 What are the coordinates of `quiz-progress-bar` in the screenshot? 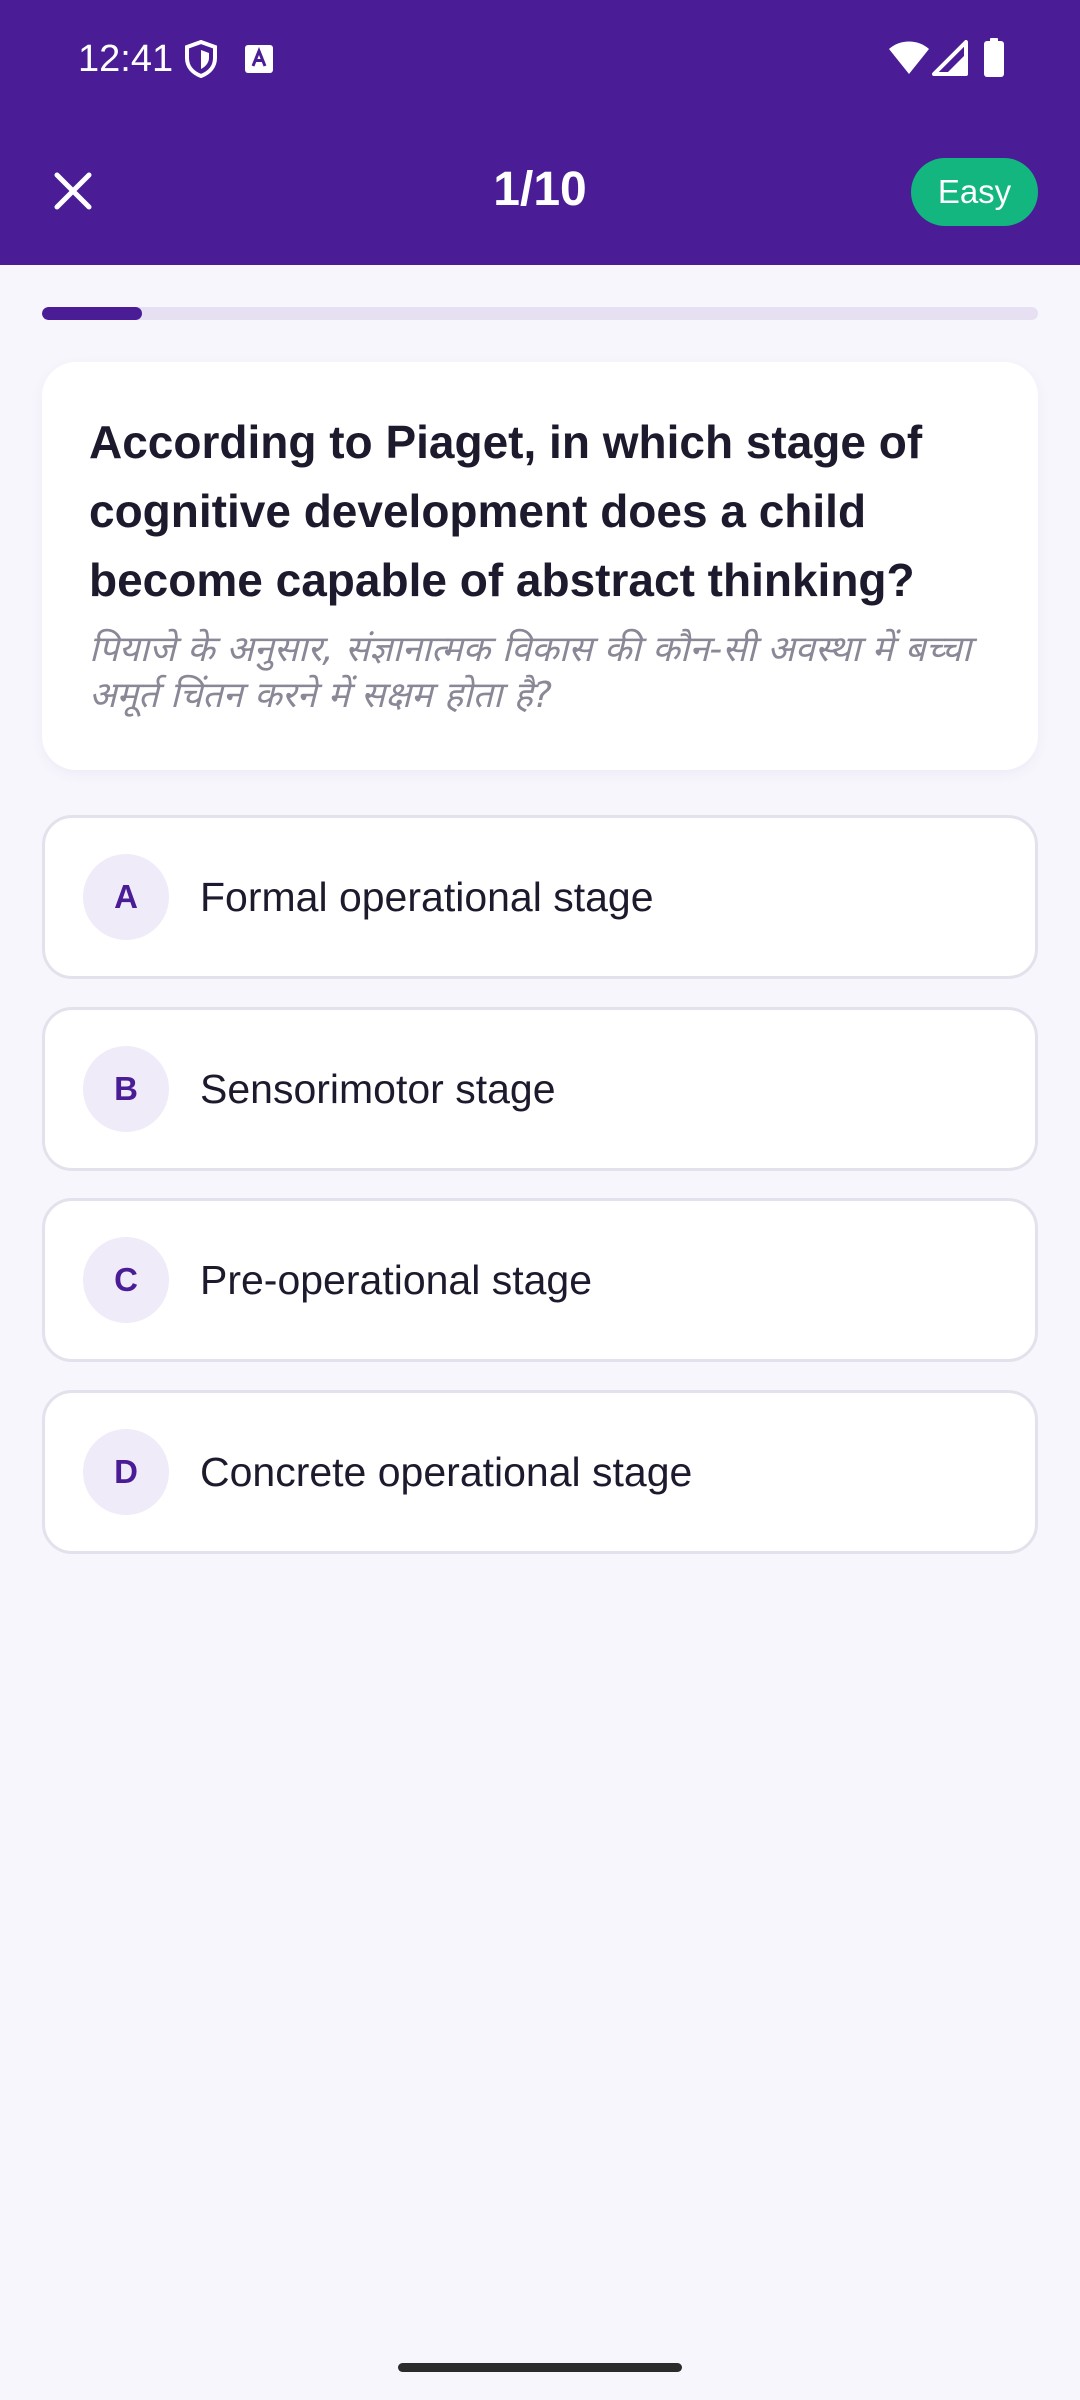 It's located at (540, 313).